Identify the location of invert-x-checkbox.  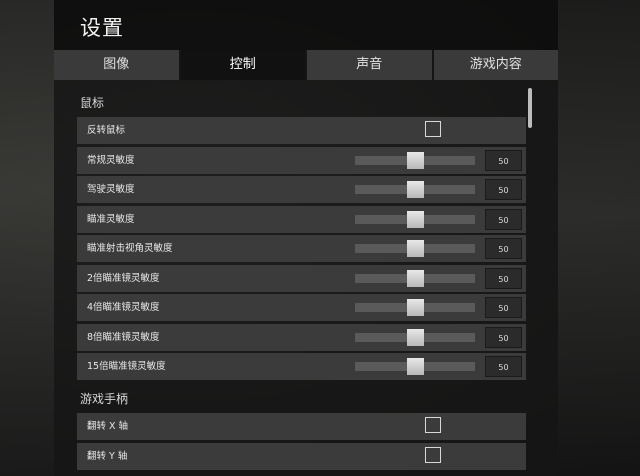
(433, 425).